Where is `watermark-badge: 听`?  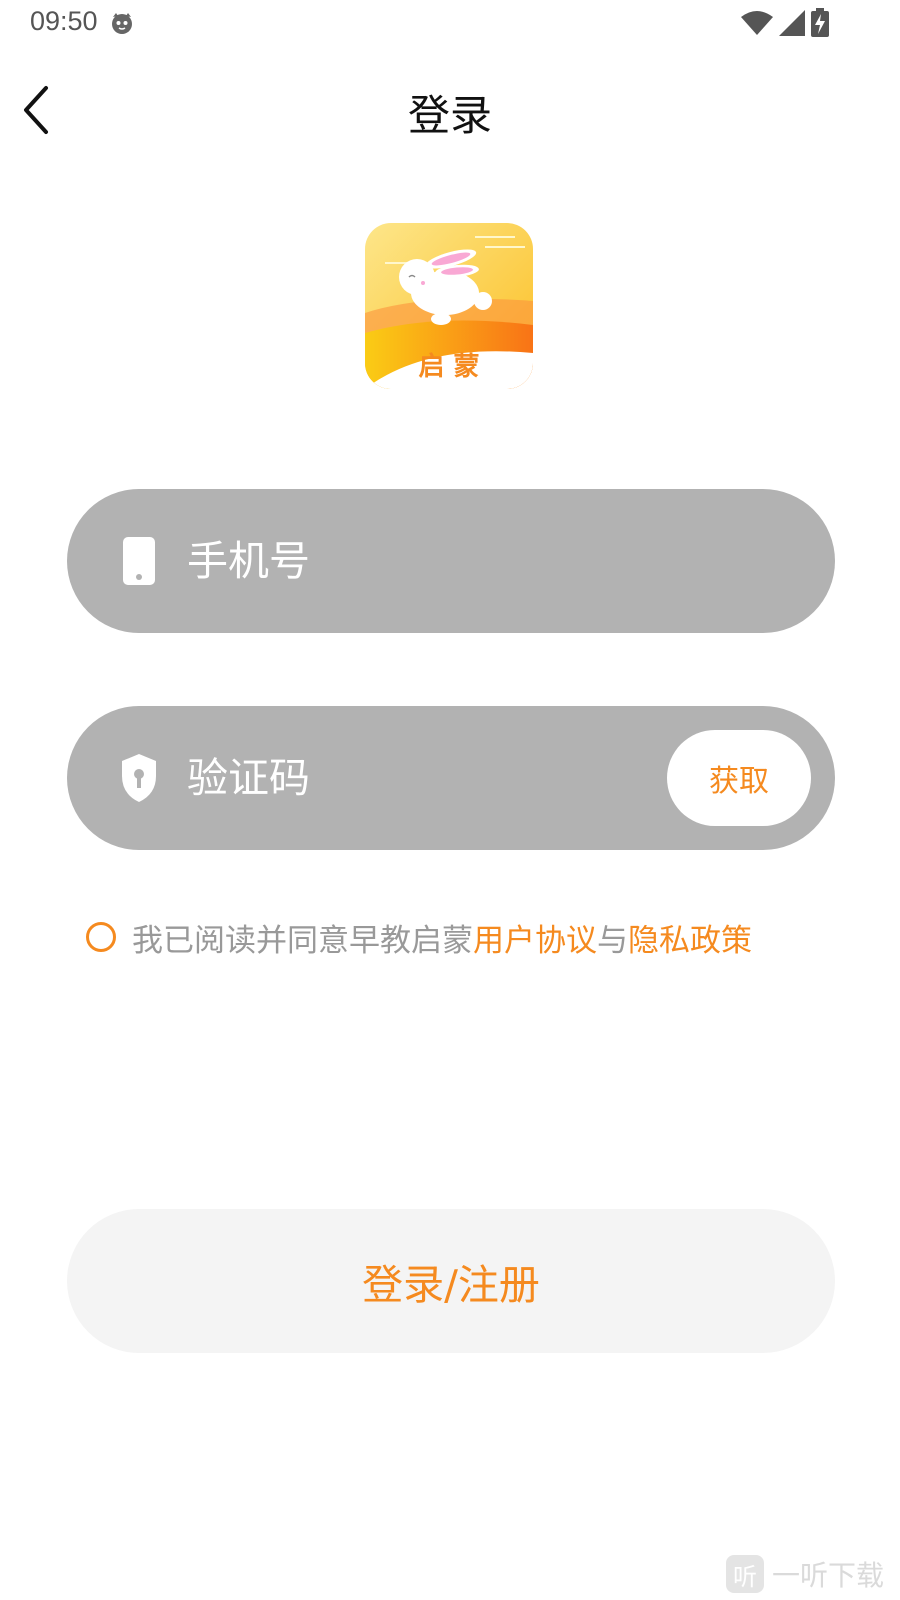 watermark-badge: 听 is located at coordinates (744, 1574).